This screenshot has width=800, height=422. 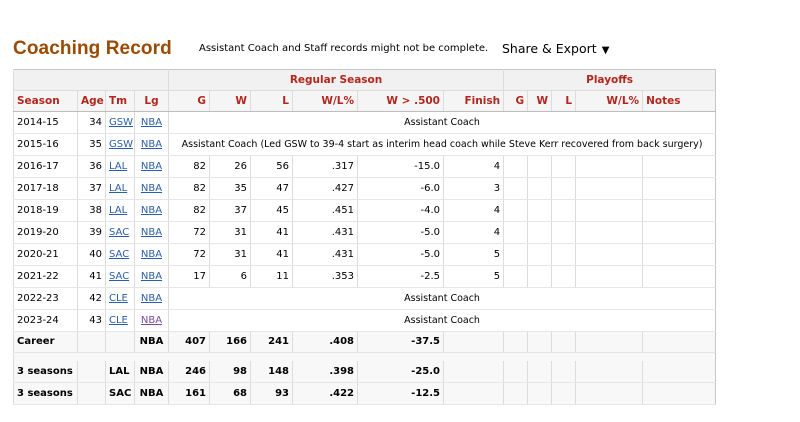 What do you see at coordinates (230, 372) in the screenshot?
I see `summary-wins: 98` at bounding box center [230, 372].